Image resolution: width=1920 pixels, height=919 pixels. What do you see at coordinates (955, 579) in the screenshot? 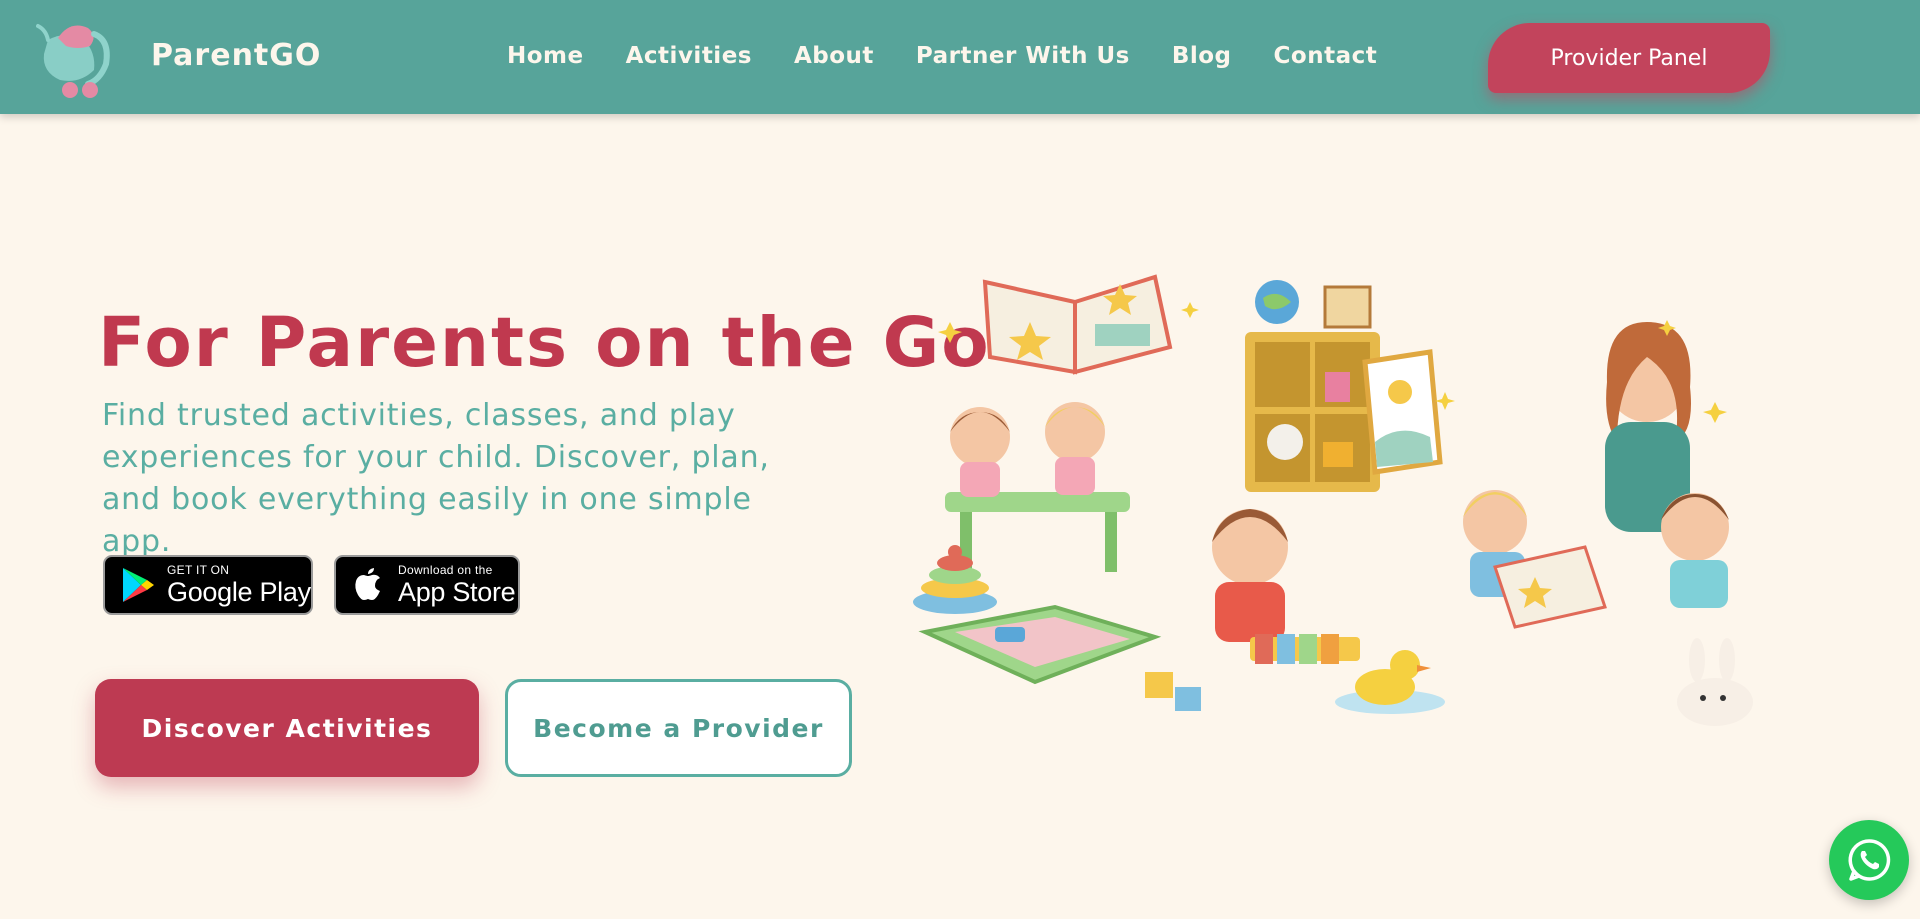
I see `stacking-rings-illustration` at bounding box center [955, 579].